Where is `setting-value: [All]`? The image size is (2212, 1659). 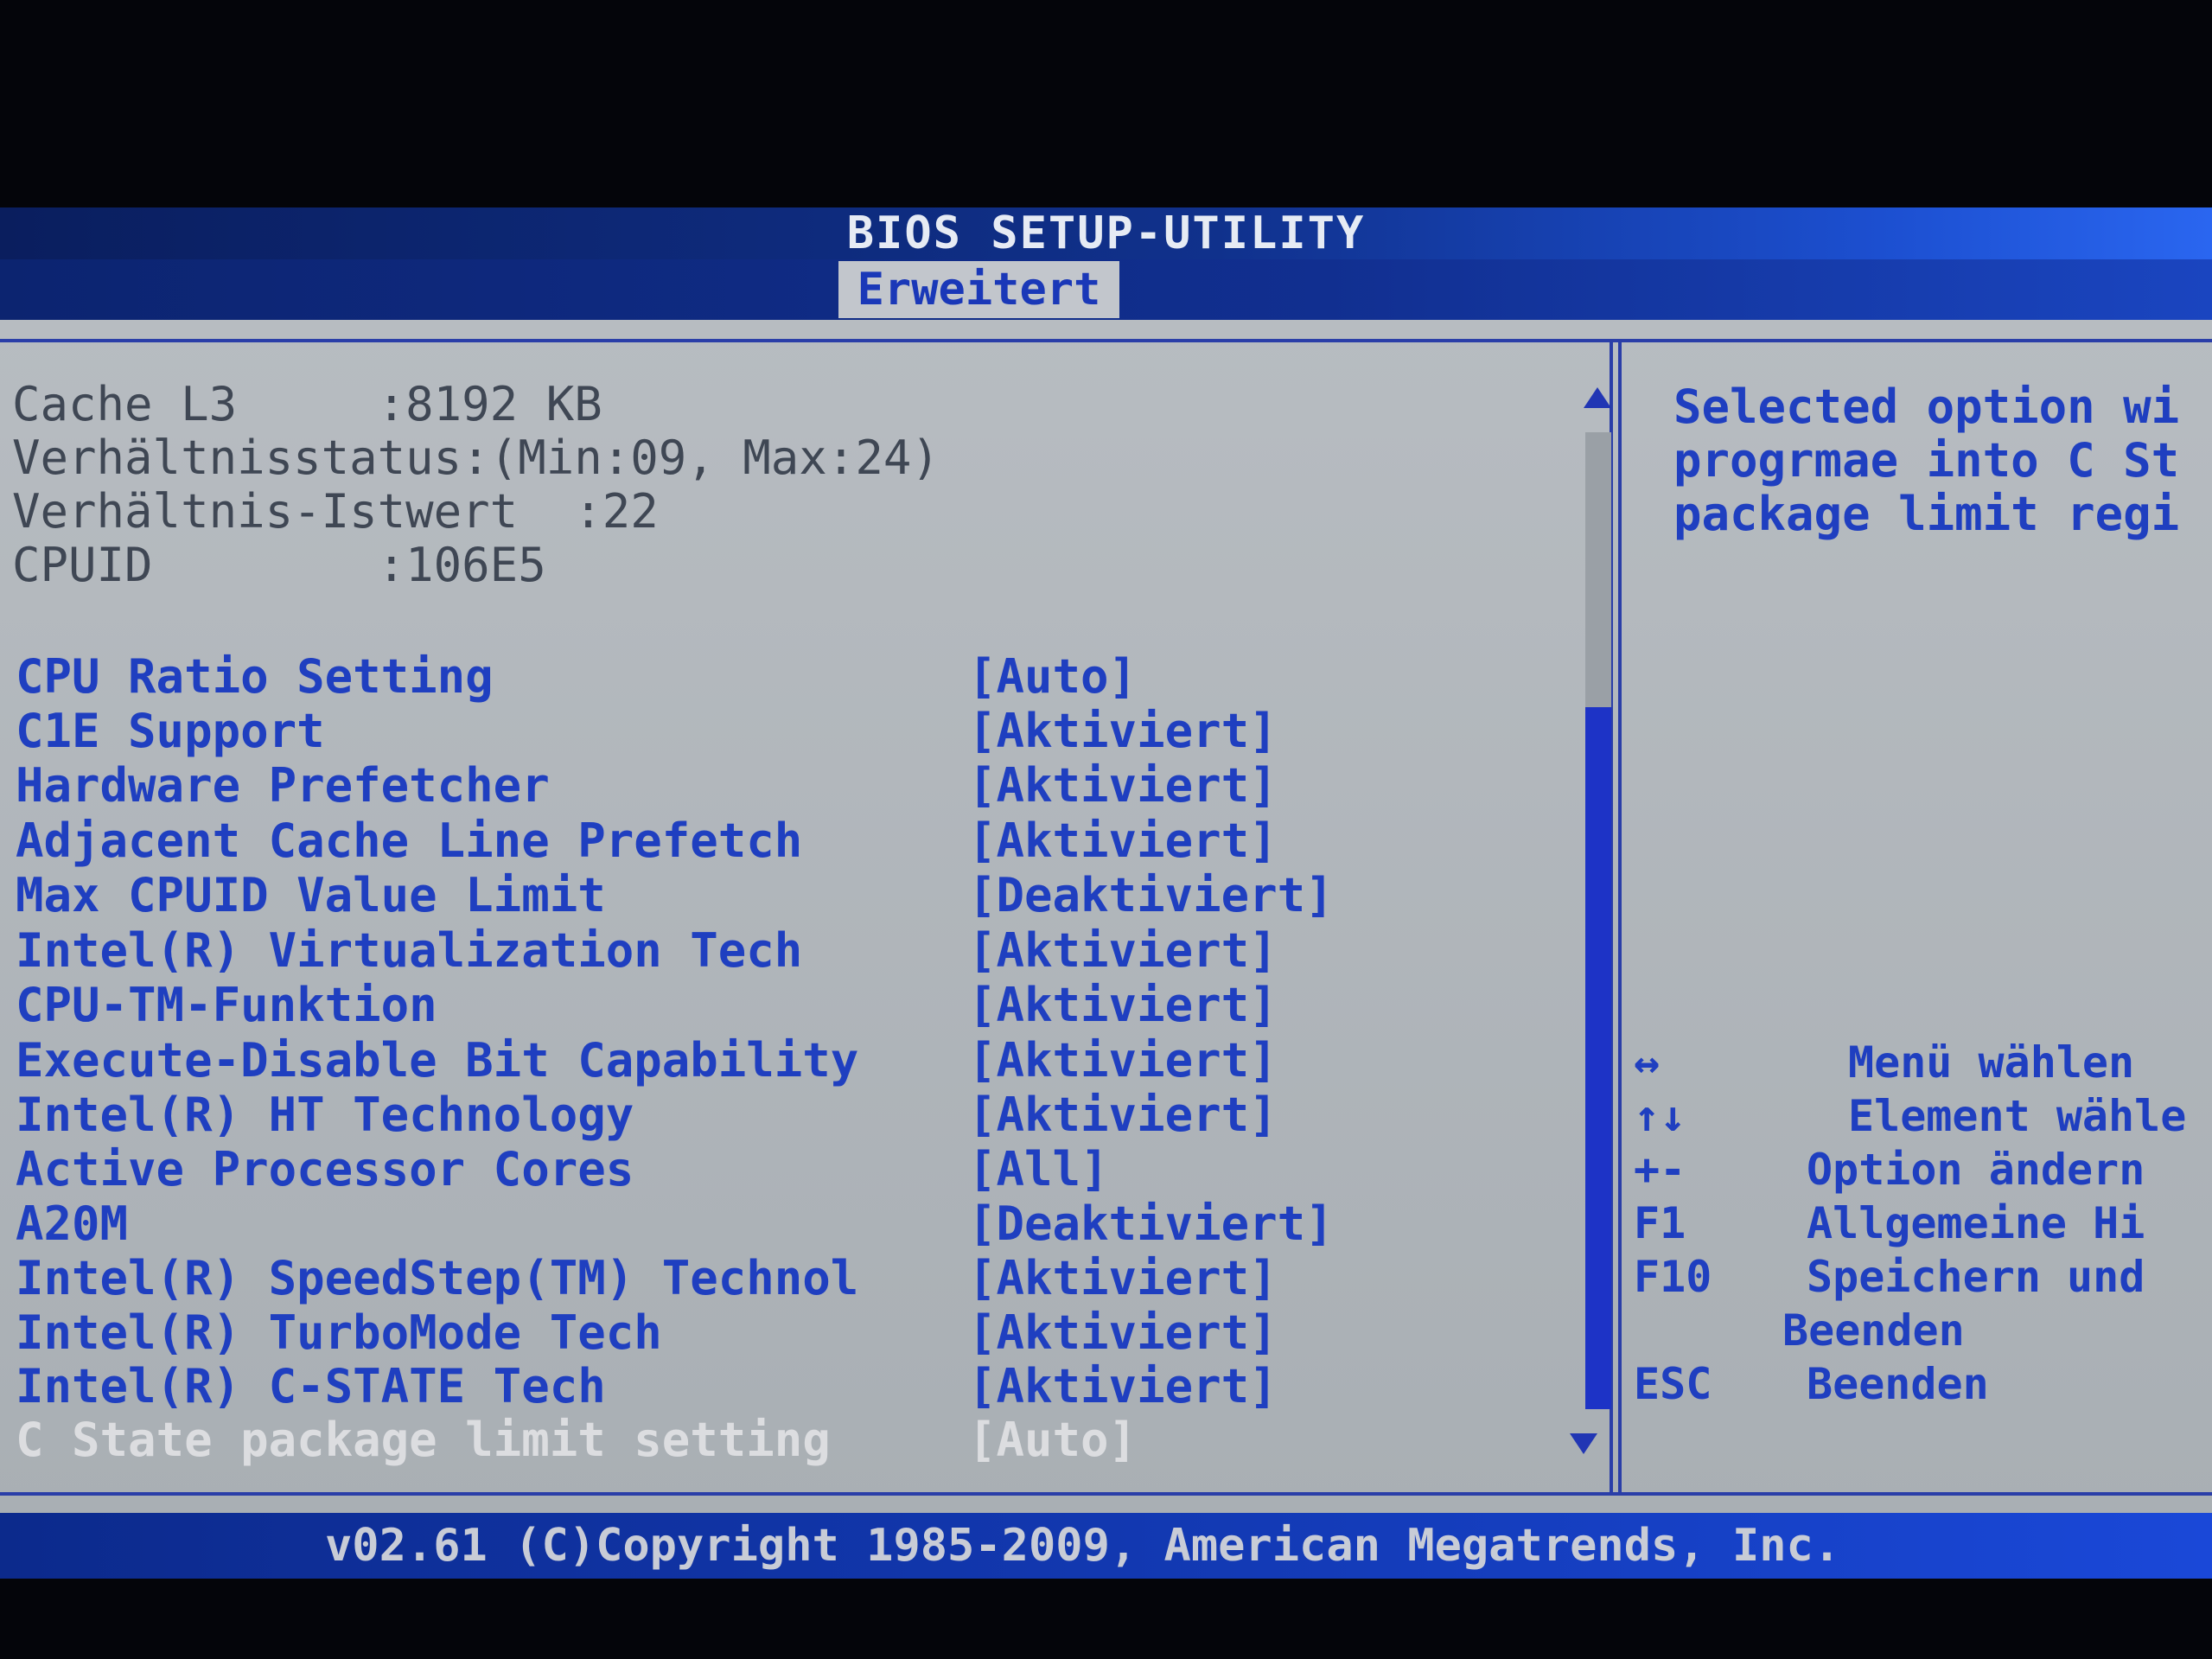
setting-value: [All] is located at coordinates (1038, 1169).